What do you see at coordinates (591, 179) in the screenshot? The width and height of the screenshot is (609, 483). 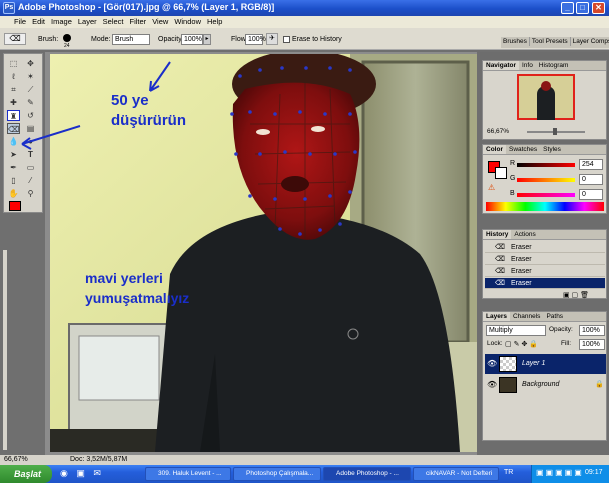 I see `color-g-input: 0` at bounding box center [591, 179].